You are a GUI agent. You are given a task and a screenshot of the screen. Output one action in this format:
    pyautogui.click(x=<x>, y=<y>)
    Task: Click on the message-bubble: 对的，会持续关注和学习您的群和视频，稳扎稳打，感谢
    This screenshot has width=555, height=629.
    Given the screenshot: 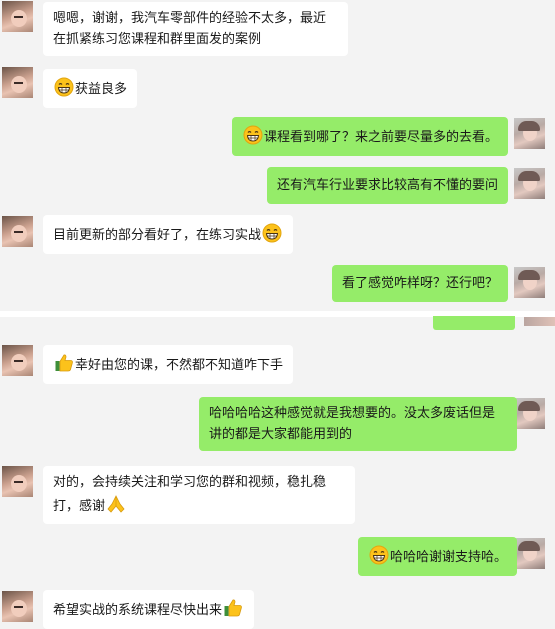 What is the action you would take?
    pyautogui.click(x=199, y=495)
    